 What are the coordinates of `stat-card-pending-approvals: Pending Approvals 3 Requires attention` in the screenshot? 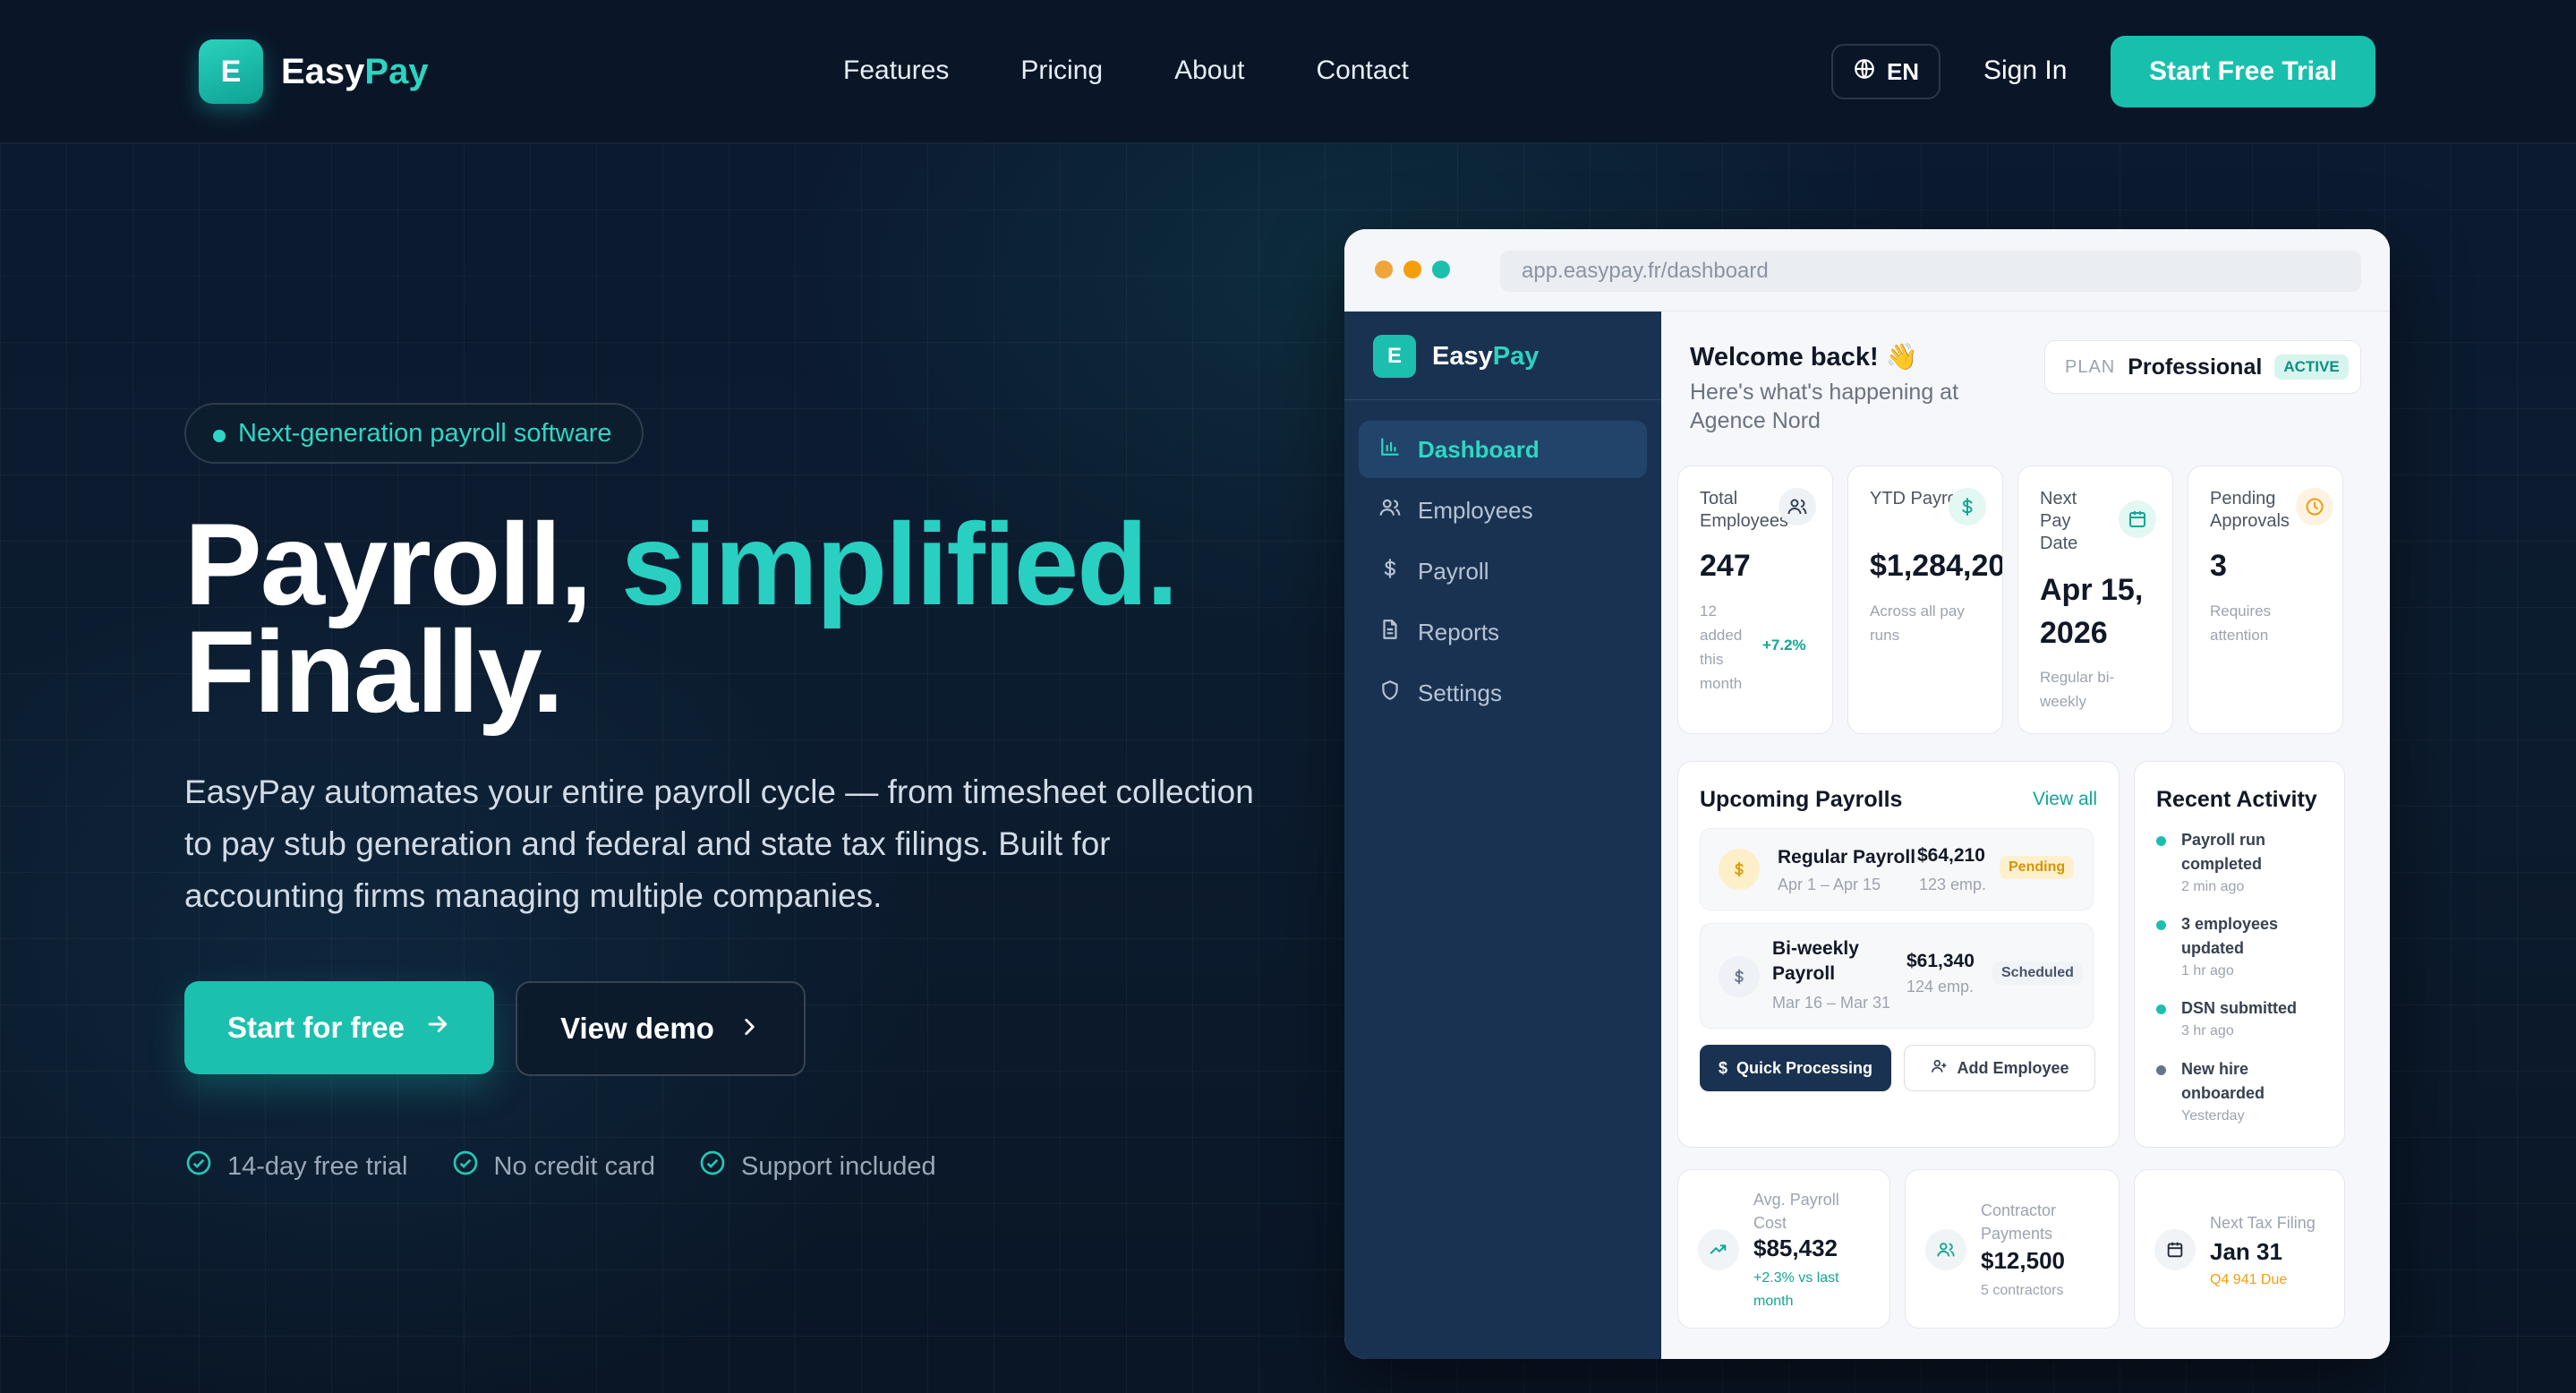 It's located at (2265, 600).